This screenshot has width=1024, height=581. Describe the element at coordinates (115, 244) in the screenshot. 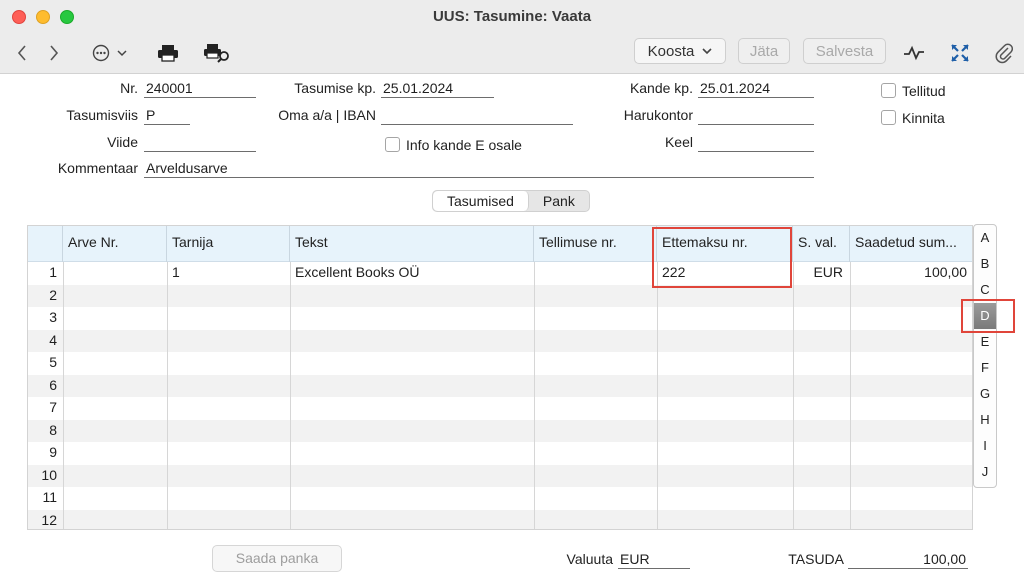

I see `column-header-arve-nr: Arve Nr.` at that location.